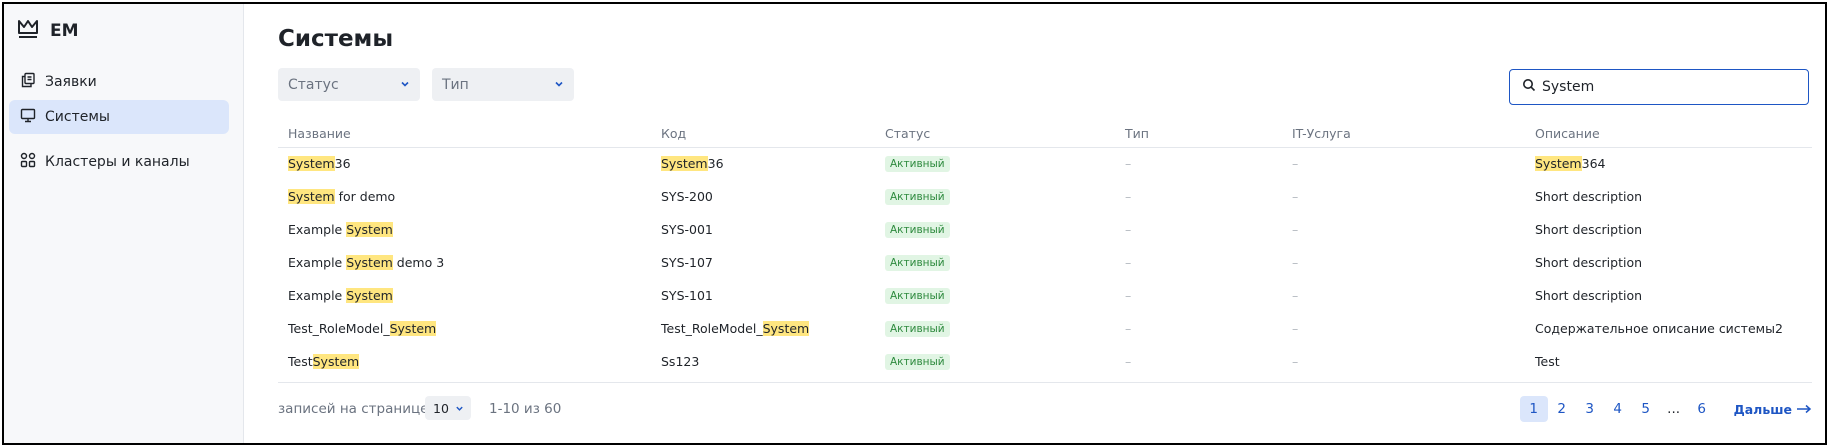 The image size is (1829, 448). I want to click on cell-code-text: SYS-001, so click(687, 229).